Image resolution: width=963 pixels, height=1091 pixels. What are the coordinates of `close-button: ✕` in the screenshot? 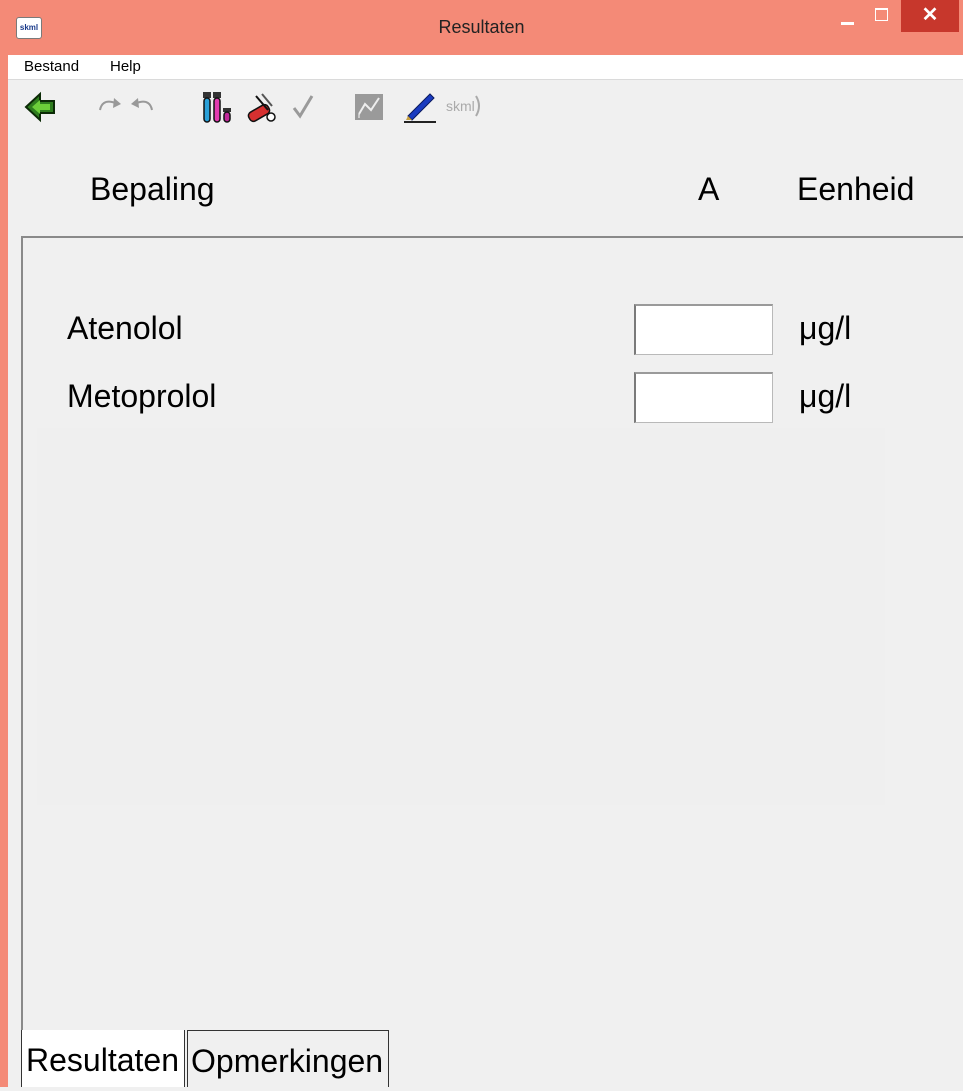 It's located at (930, 16).